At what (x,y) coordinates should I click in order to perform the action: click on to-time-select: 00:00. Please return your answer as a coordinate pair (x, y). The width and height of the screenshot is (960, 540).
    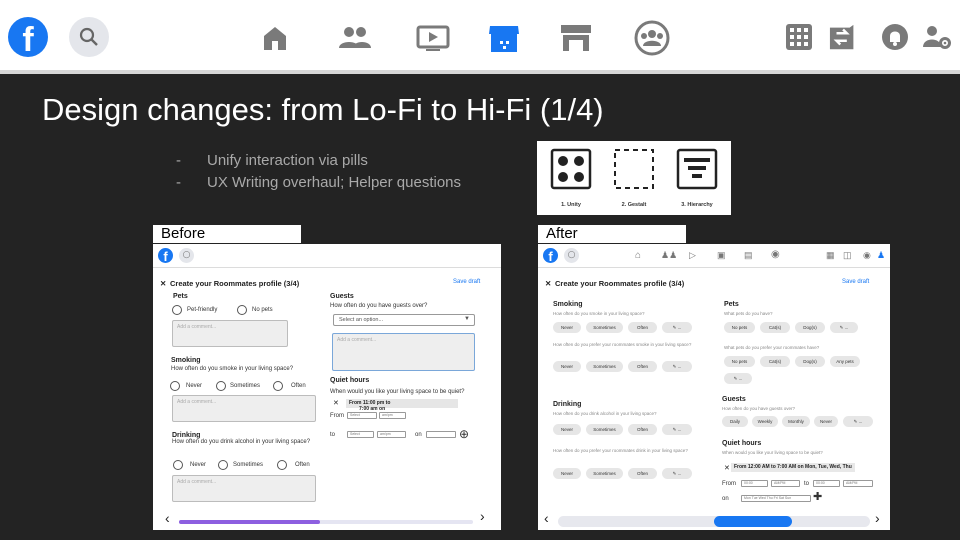
    Looking at the image, I should click on (826, 483).